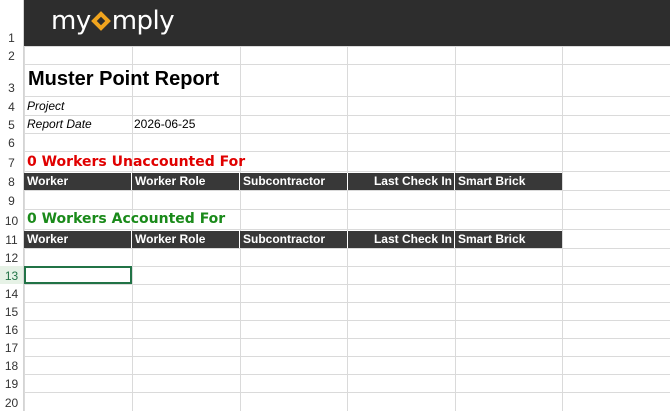  I want to click on selected-cell, so click(78, 275).